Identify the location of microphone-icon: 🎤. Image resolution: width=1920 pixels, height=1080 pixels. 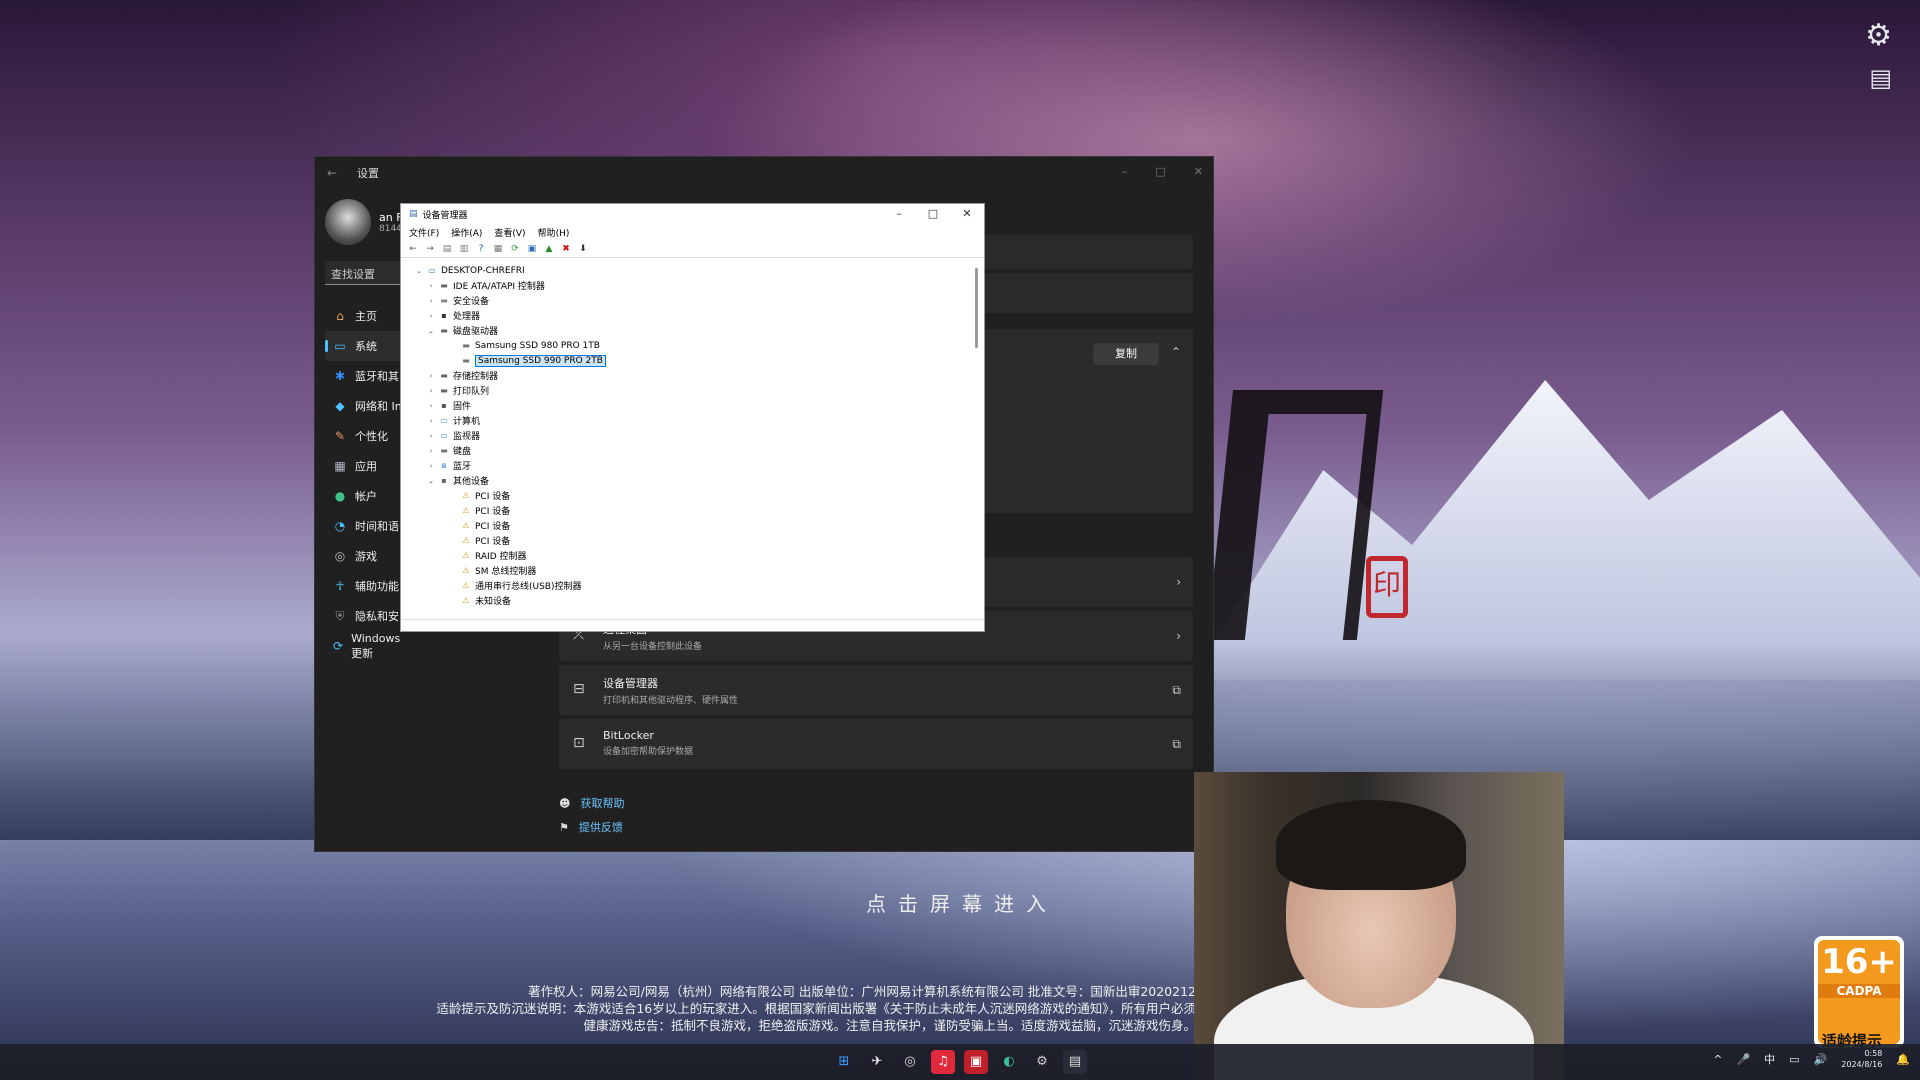
(1743, 1059).